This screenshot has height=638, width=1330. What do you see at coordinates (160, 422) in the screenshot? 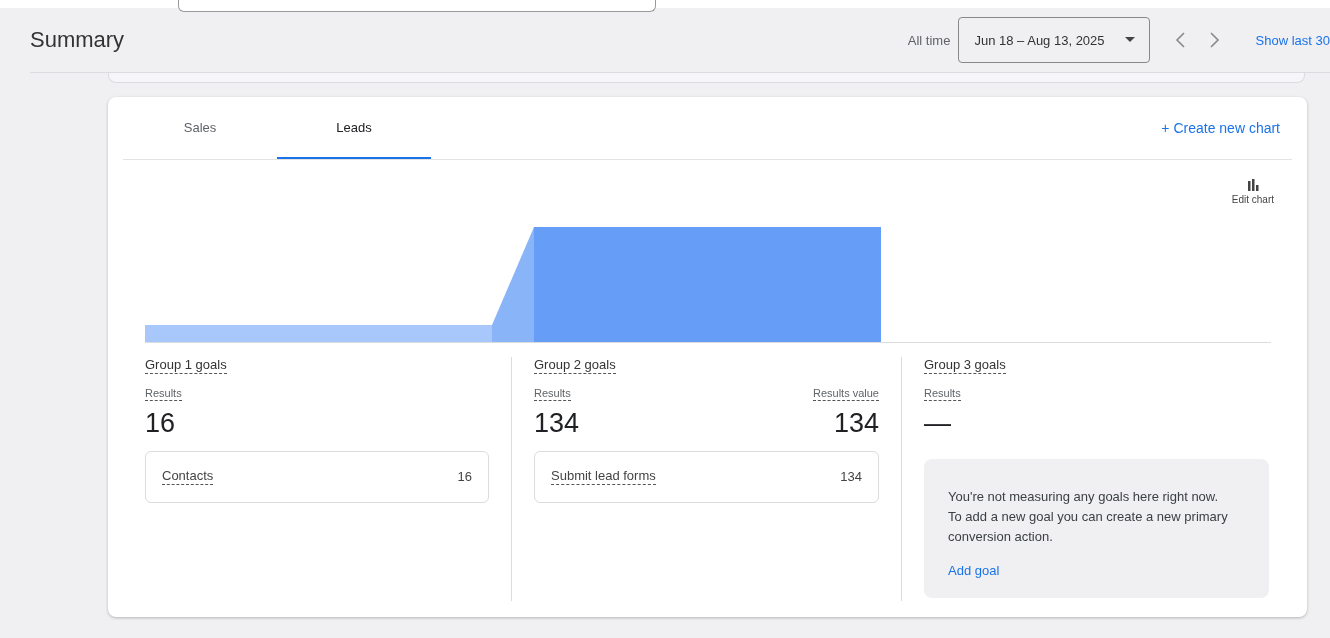
I see `metric-value: 16` at bounding box center [160, 422].